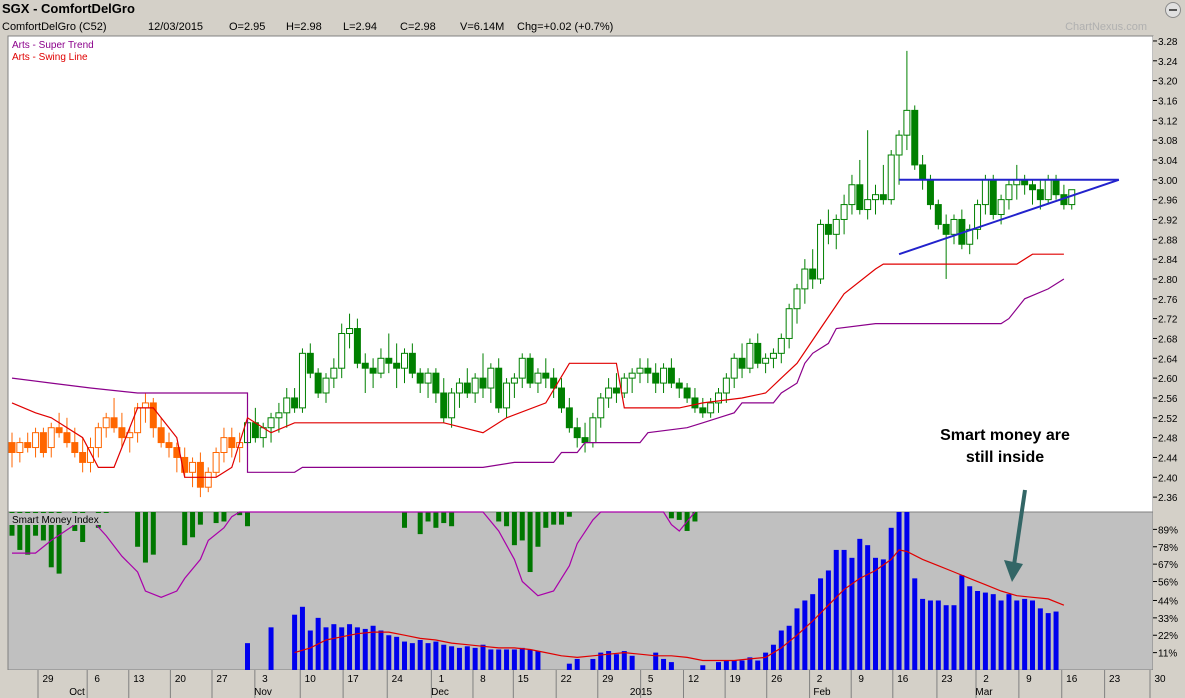  What do you see at coordinates (1168, 458) in the screenshot?
I see `price-tick-label: 2.44` at bounding box center [1168, 458].